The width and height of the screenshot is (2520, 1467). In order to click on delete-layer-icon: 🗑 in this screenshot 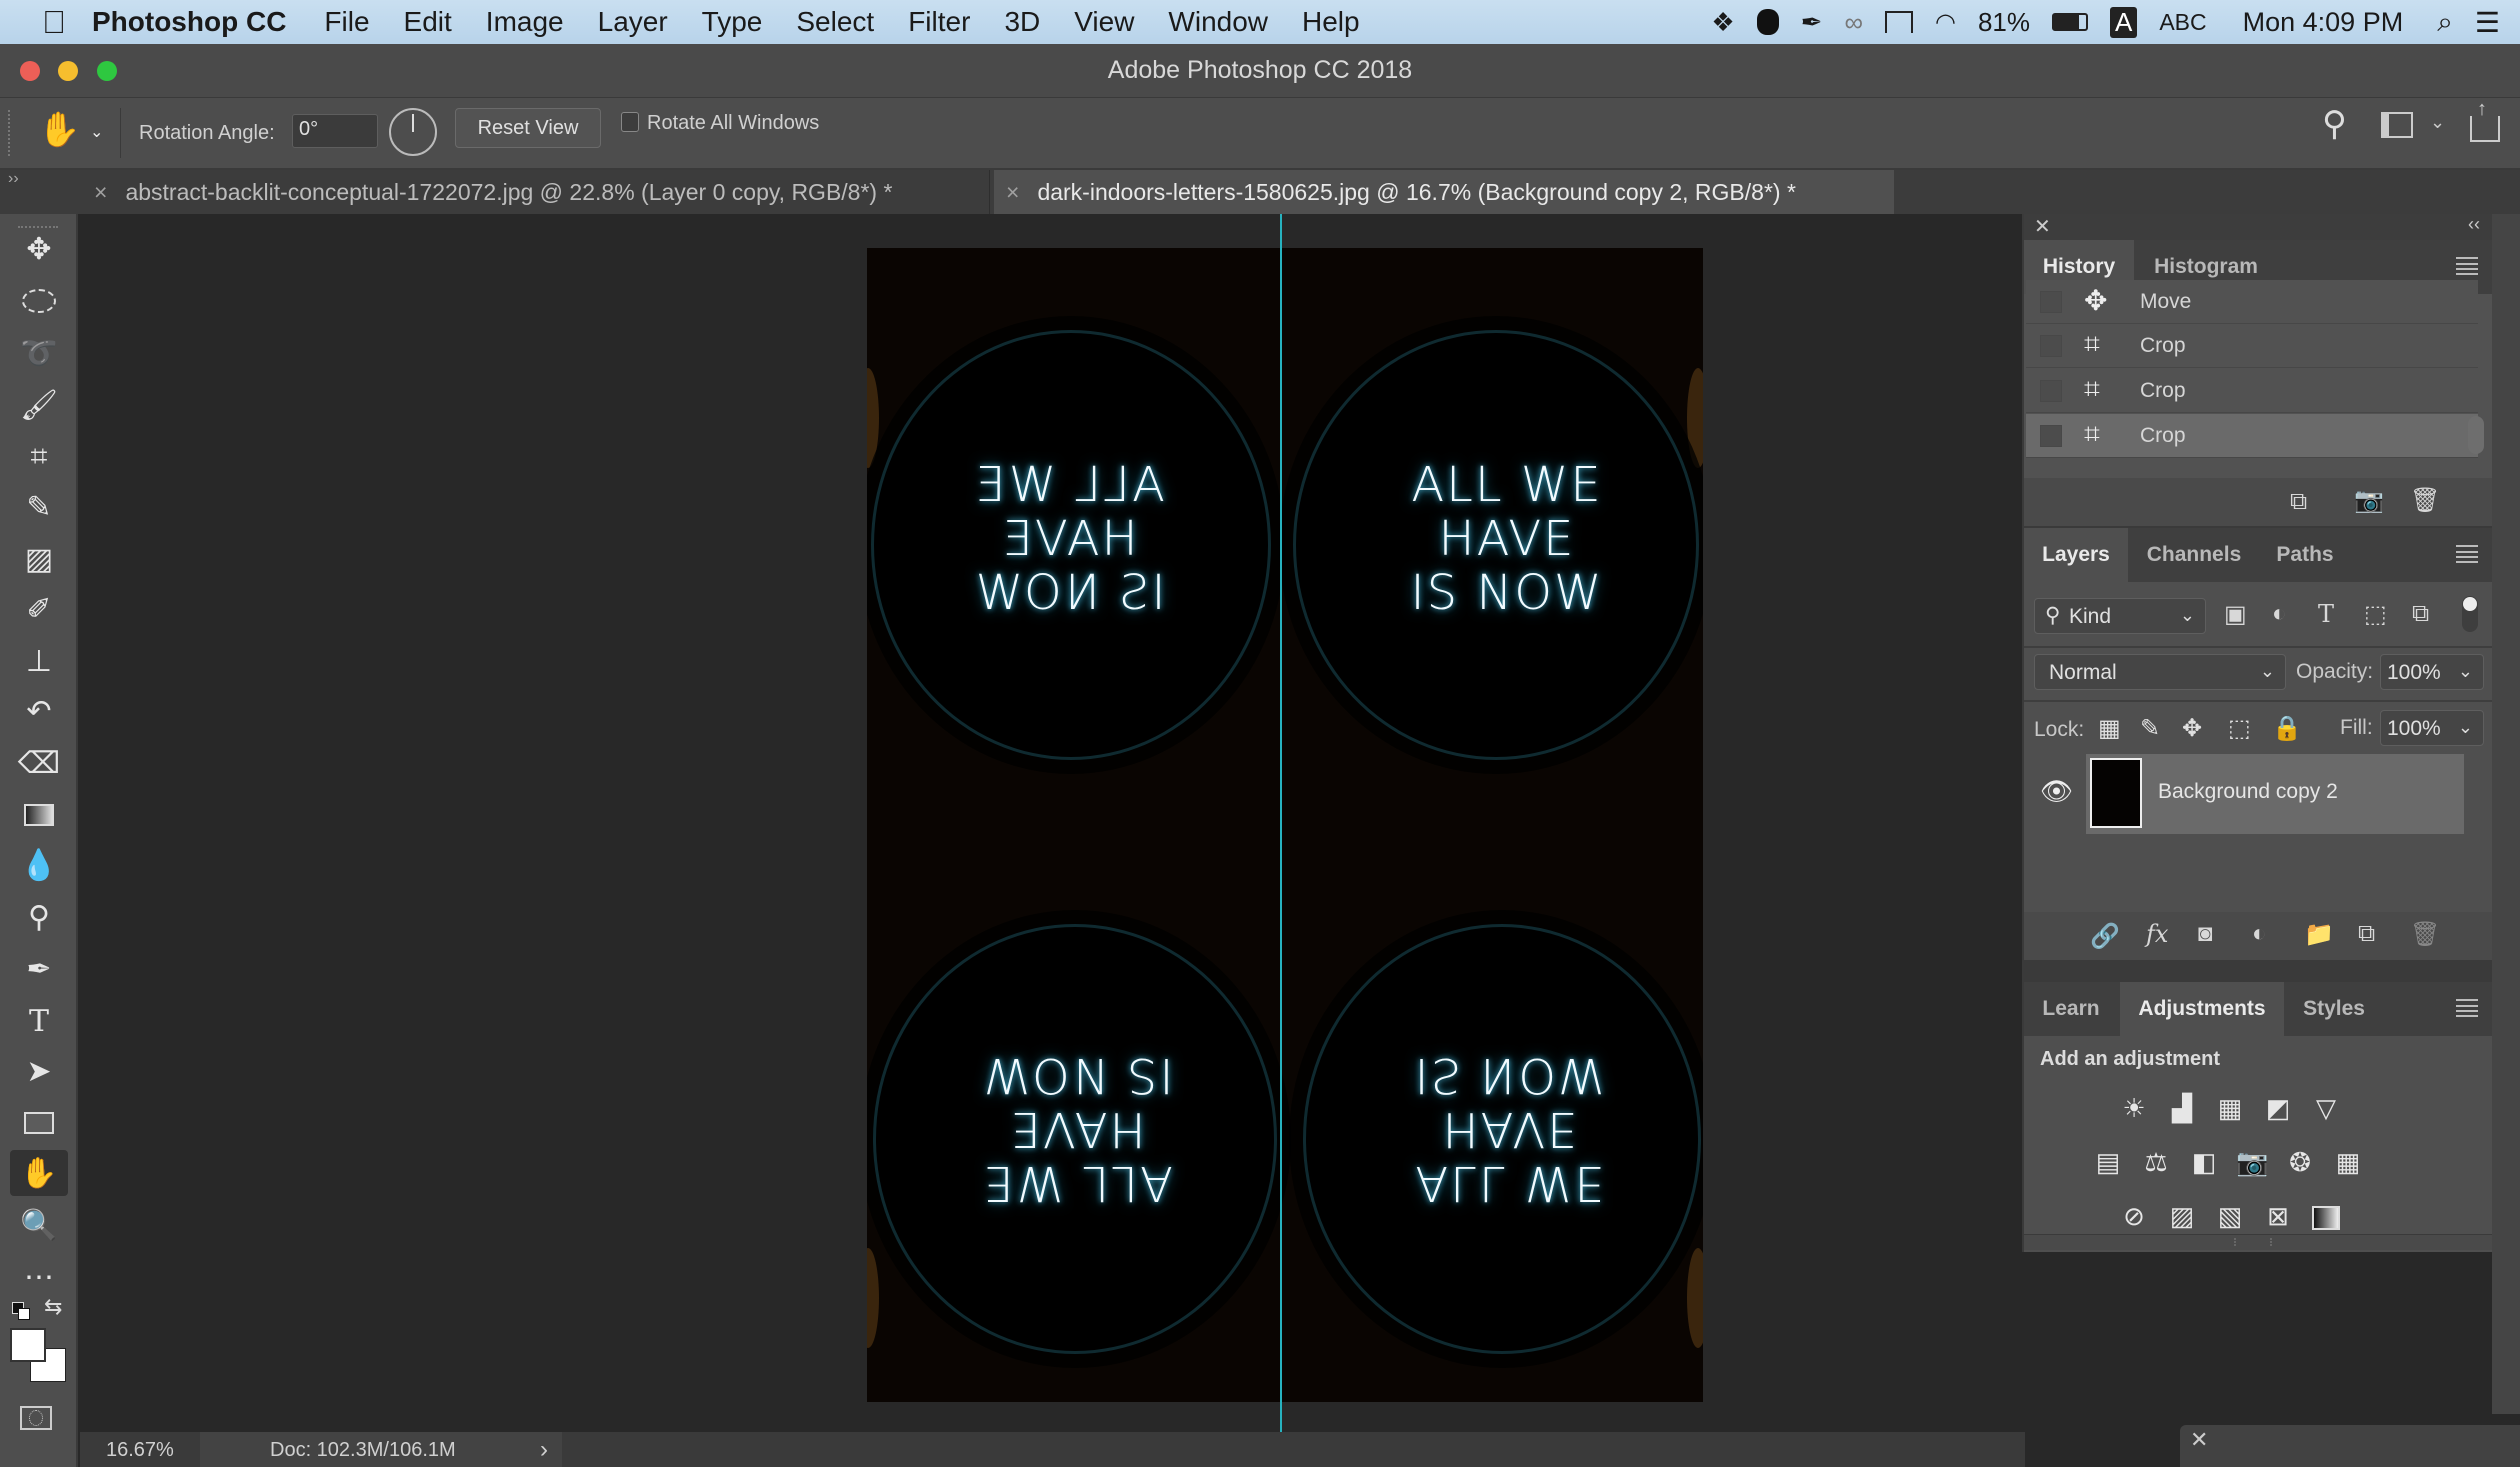, I will do `click(2425, 934)`.